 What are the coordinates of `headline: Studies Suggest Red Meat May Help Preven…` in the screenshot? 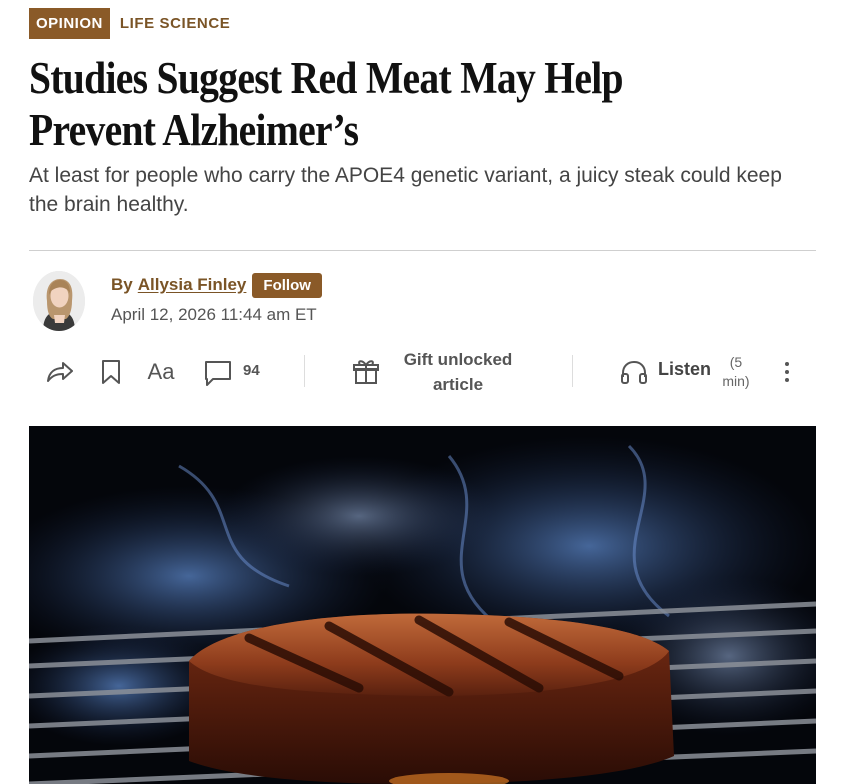 It's located at (326, 104).